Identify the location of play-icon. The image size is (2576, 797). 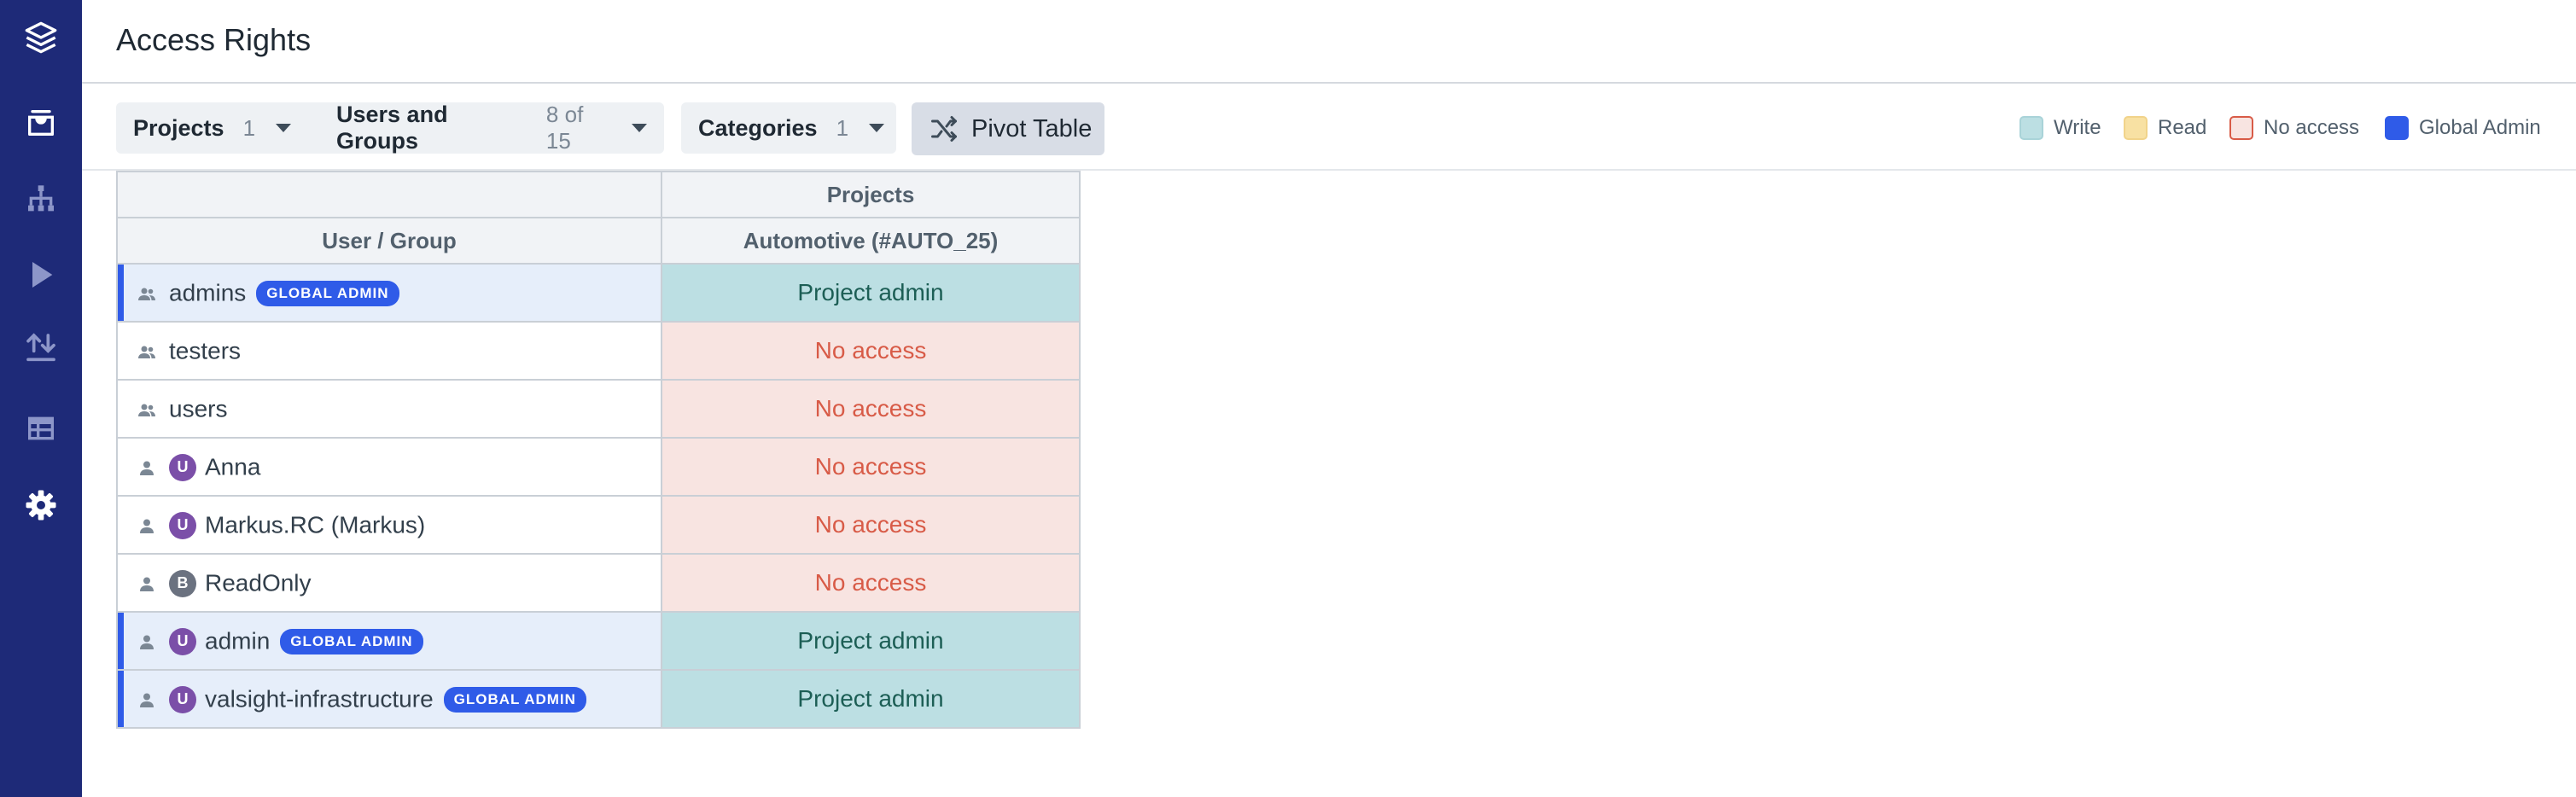
(40, 274).